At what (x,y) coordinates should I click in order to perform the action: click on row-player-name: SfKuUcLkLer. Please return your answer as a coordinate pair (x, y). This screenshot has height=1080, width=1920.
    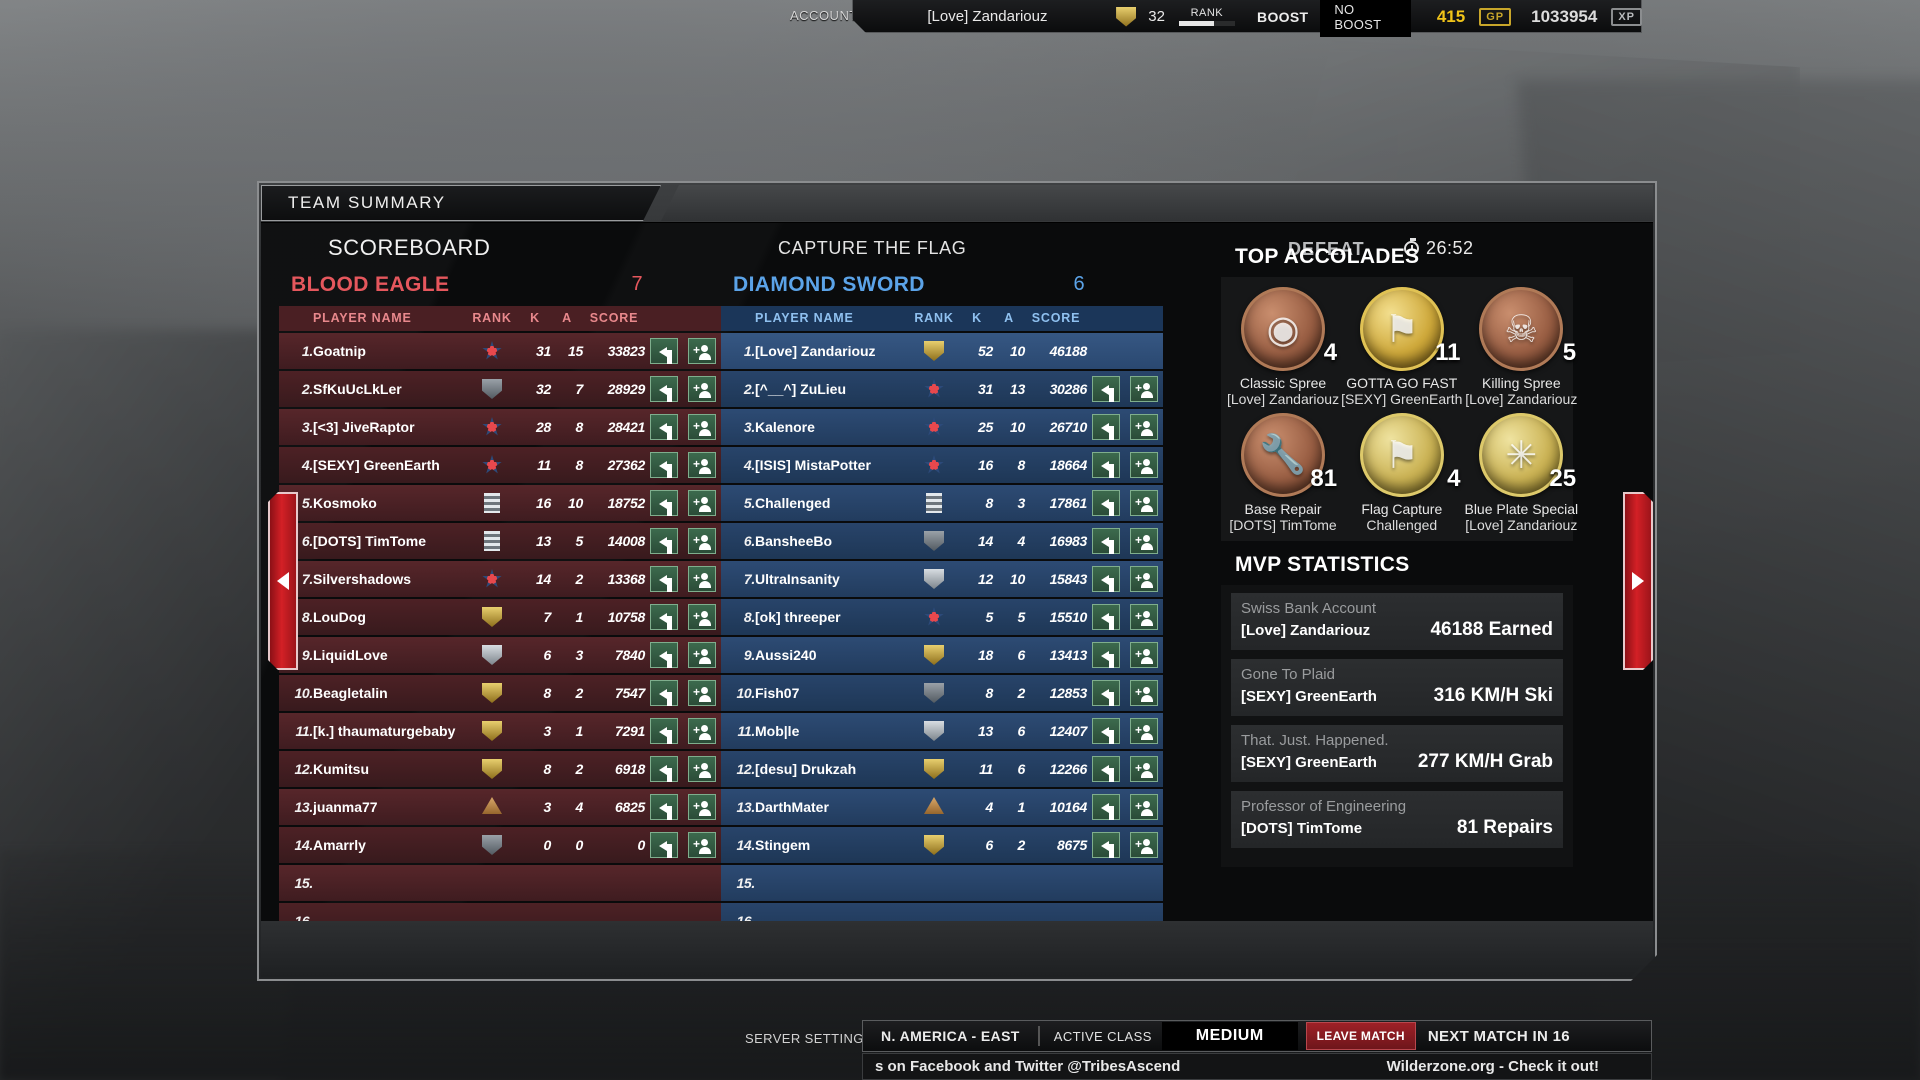
    Looking at the image, I should click on (389, 389).